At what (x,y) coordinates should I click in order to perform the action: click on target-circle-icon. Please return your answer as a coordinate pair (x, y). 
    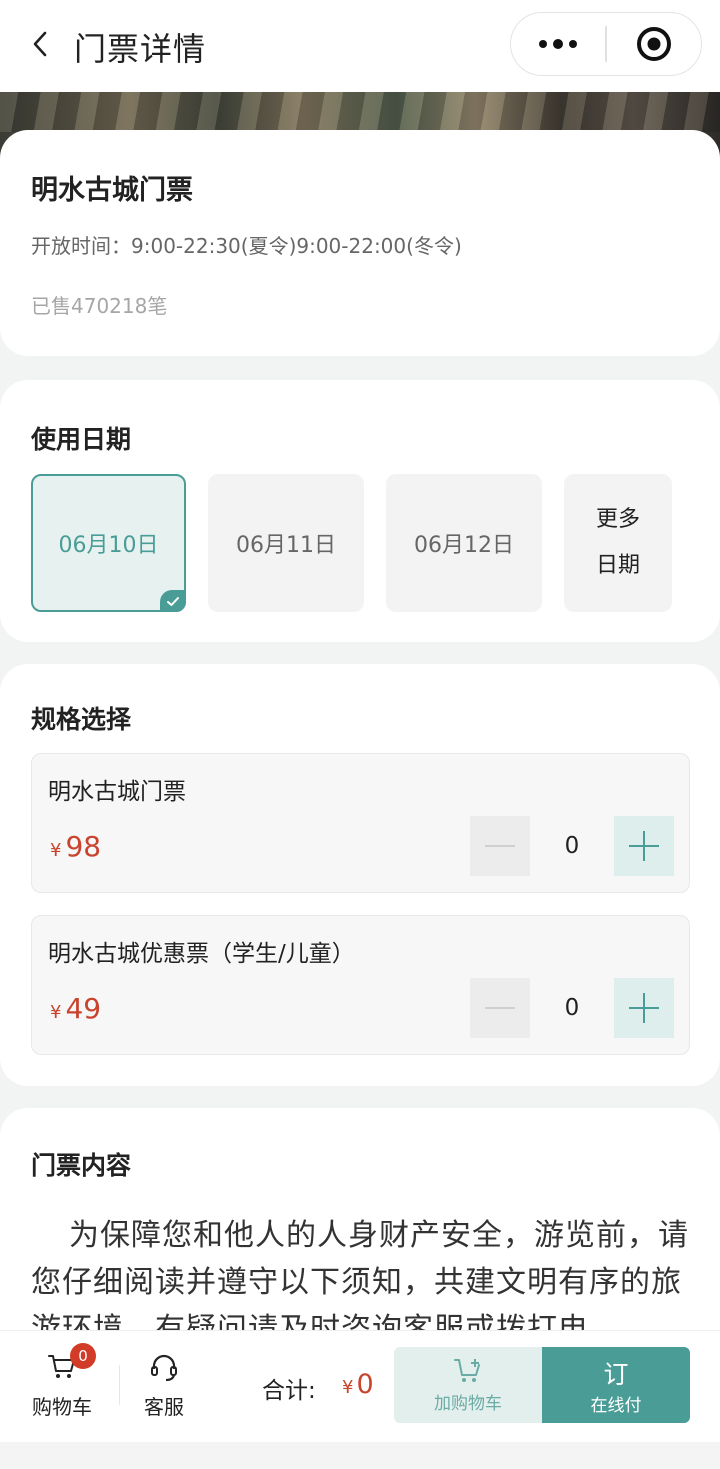
    Looking at the image, I should click on (653, 44).